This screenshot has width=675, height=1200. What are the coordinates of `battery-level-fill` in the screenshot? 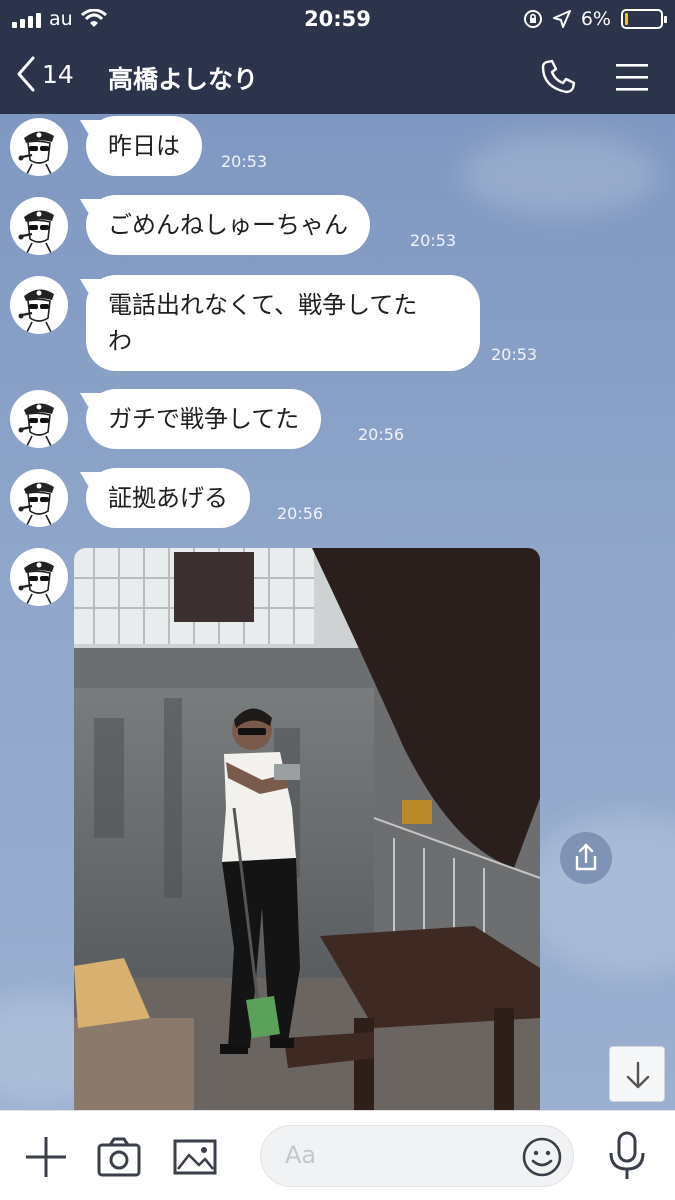 It's located at (626, 19).